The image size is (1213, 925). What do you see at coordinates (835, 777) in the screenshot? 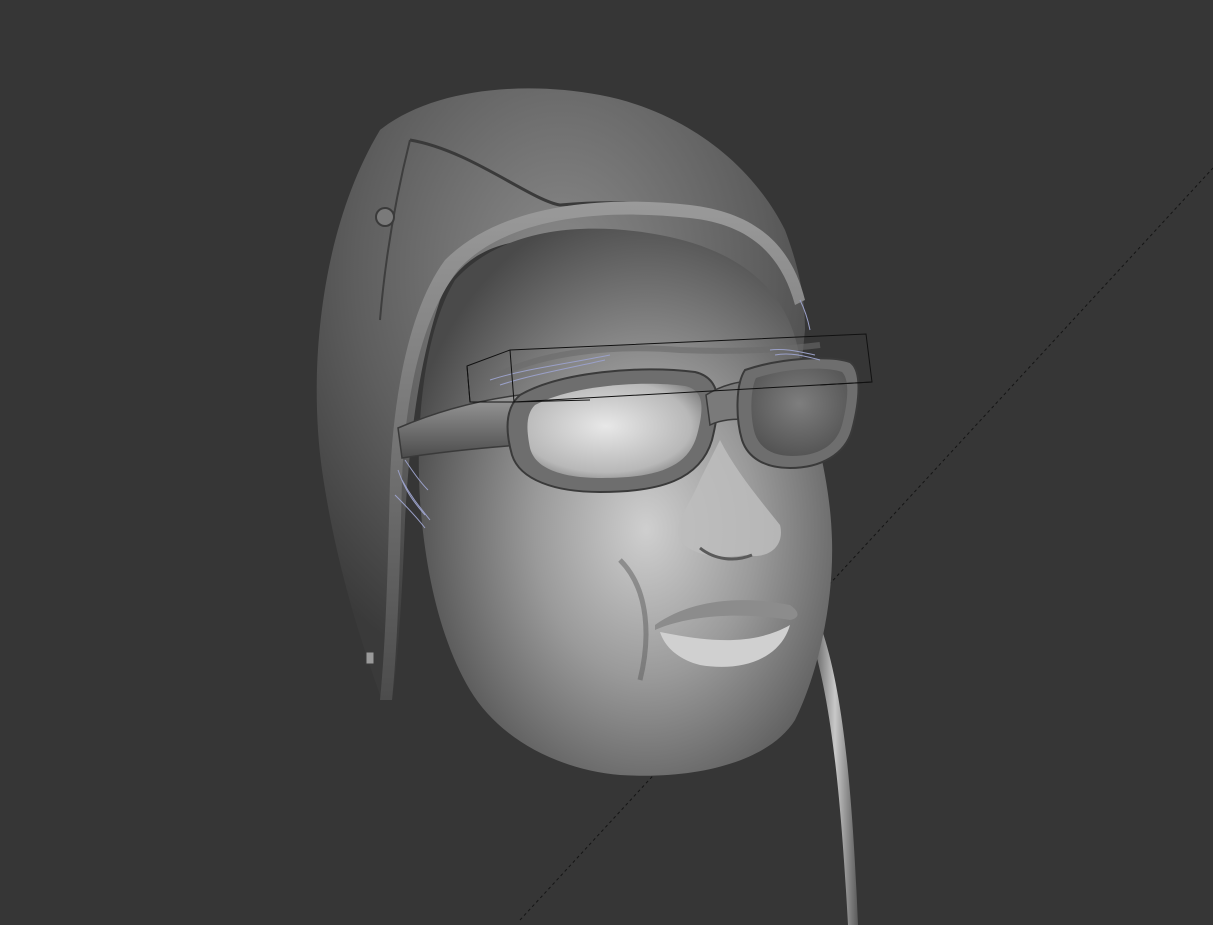
I see `goggle-cord` at bounding box center [835, 777].